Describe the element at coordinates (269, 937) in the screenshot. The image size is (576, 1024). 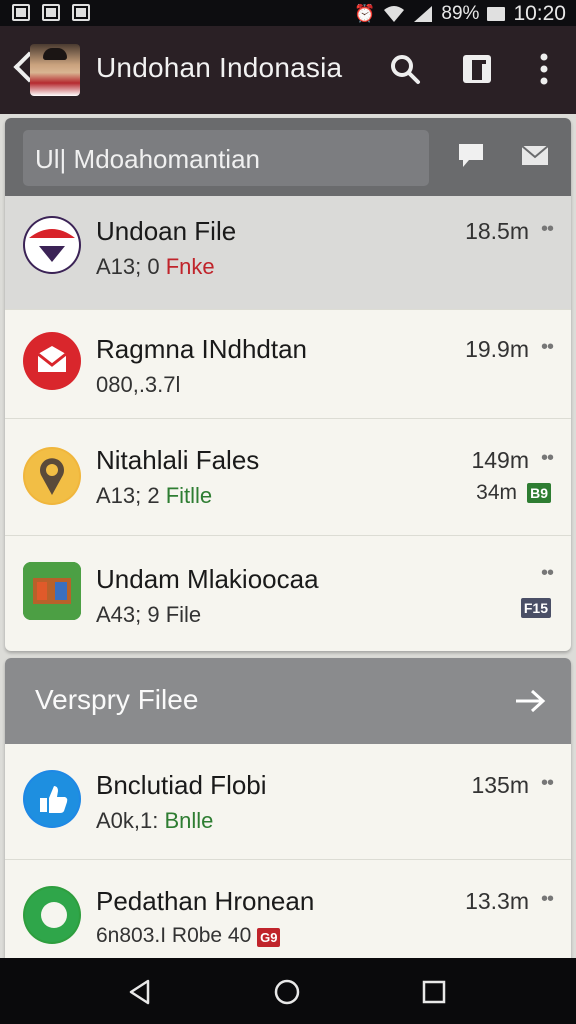
I see `file-tag: G9` at that location.